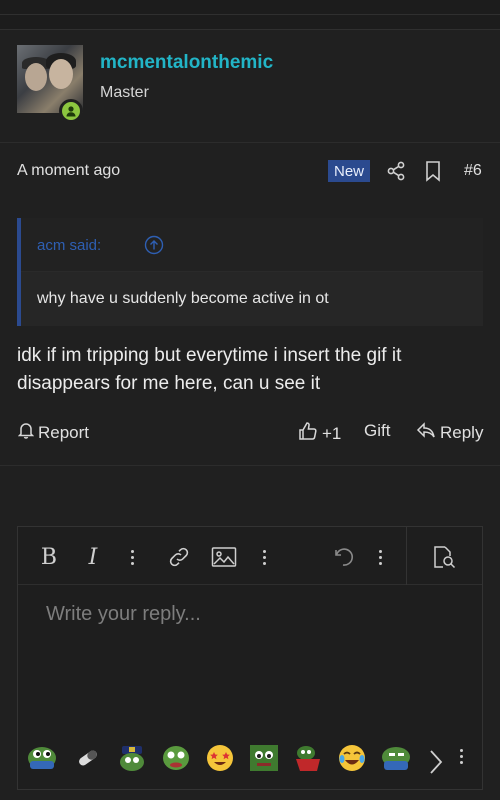 The width and height of the screenshot is (500, 800). What do you see at coordinates (462, 432) in the screenshot?
I see `reply-label: Reply` at bounding box center [462, 432].